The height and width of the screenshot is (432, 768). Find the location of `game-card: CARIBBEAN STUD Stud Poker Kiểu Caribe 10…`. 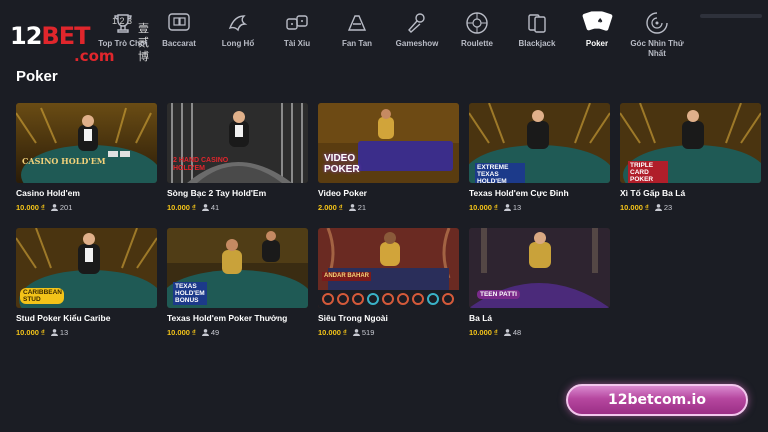

game-card: CARIBBEAN STUD Stud Poker Kiểu Caribe 10… is located at coordinates (86, 284).